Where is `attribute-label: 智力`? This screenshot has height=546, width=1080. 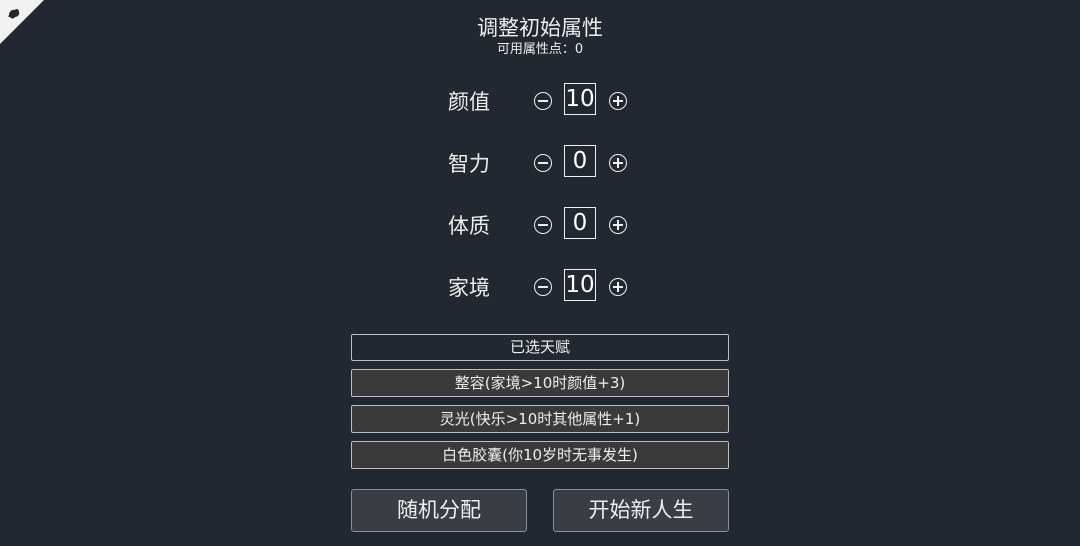
attribute-label: 智力 is located at coordinates (469, 164).